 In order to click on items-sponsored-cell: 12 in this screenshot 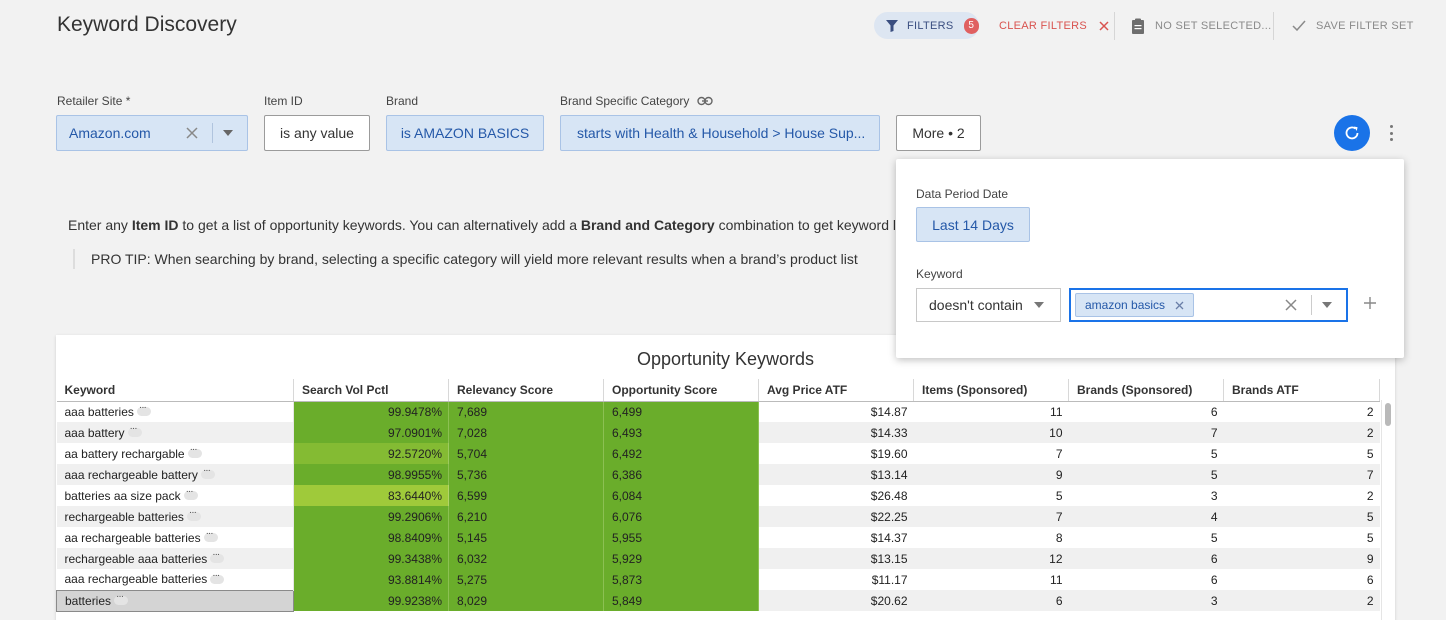, I will do `click(991, 558)`.